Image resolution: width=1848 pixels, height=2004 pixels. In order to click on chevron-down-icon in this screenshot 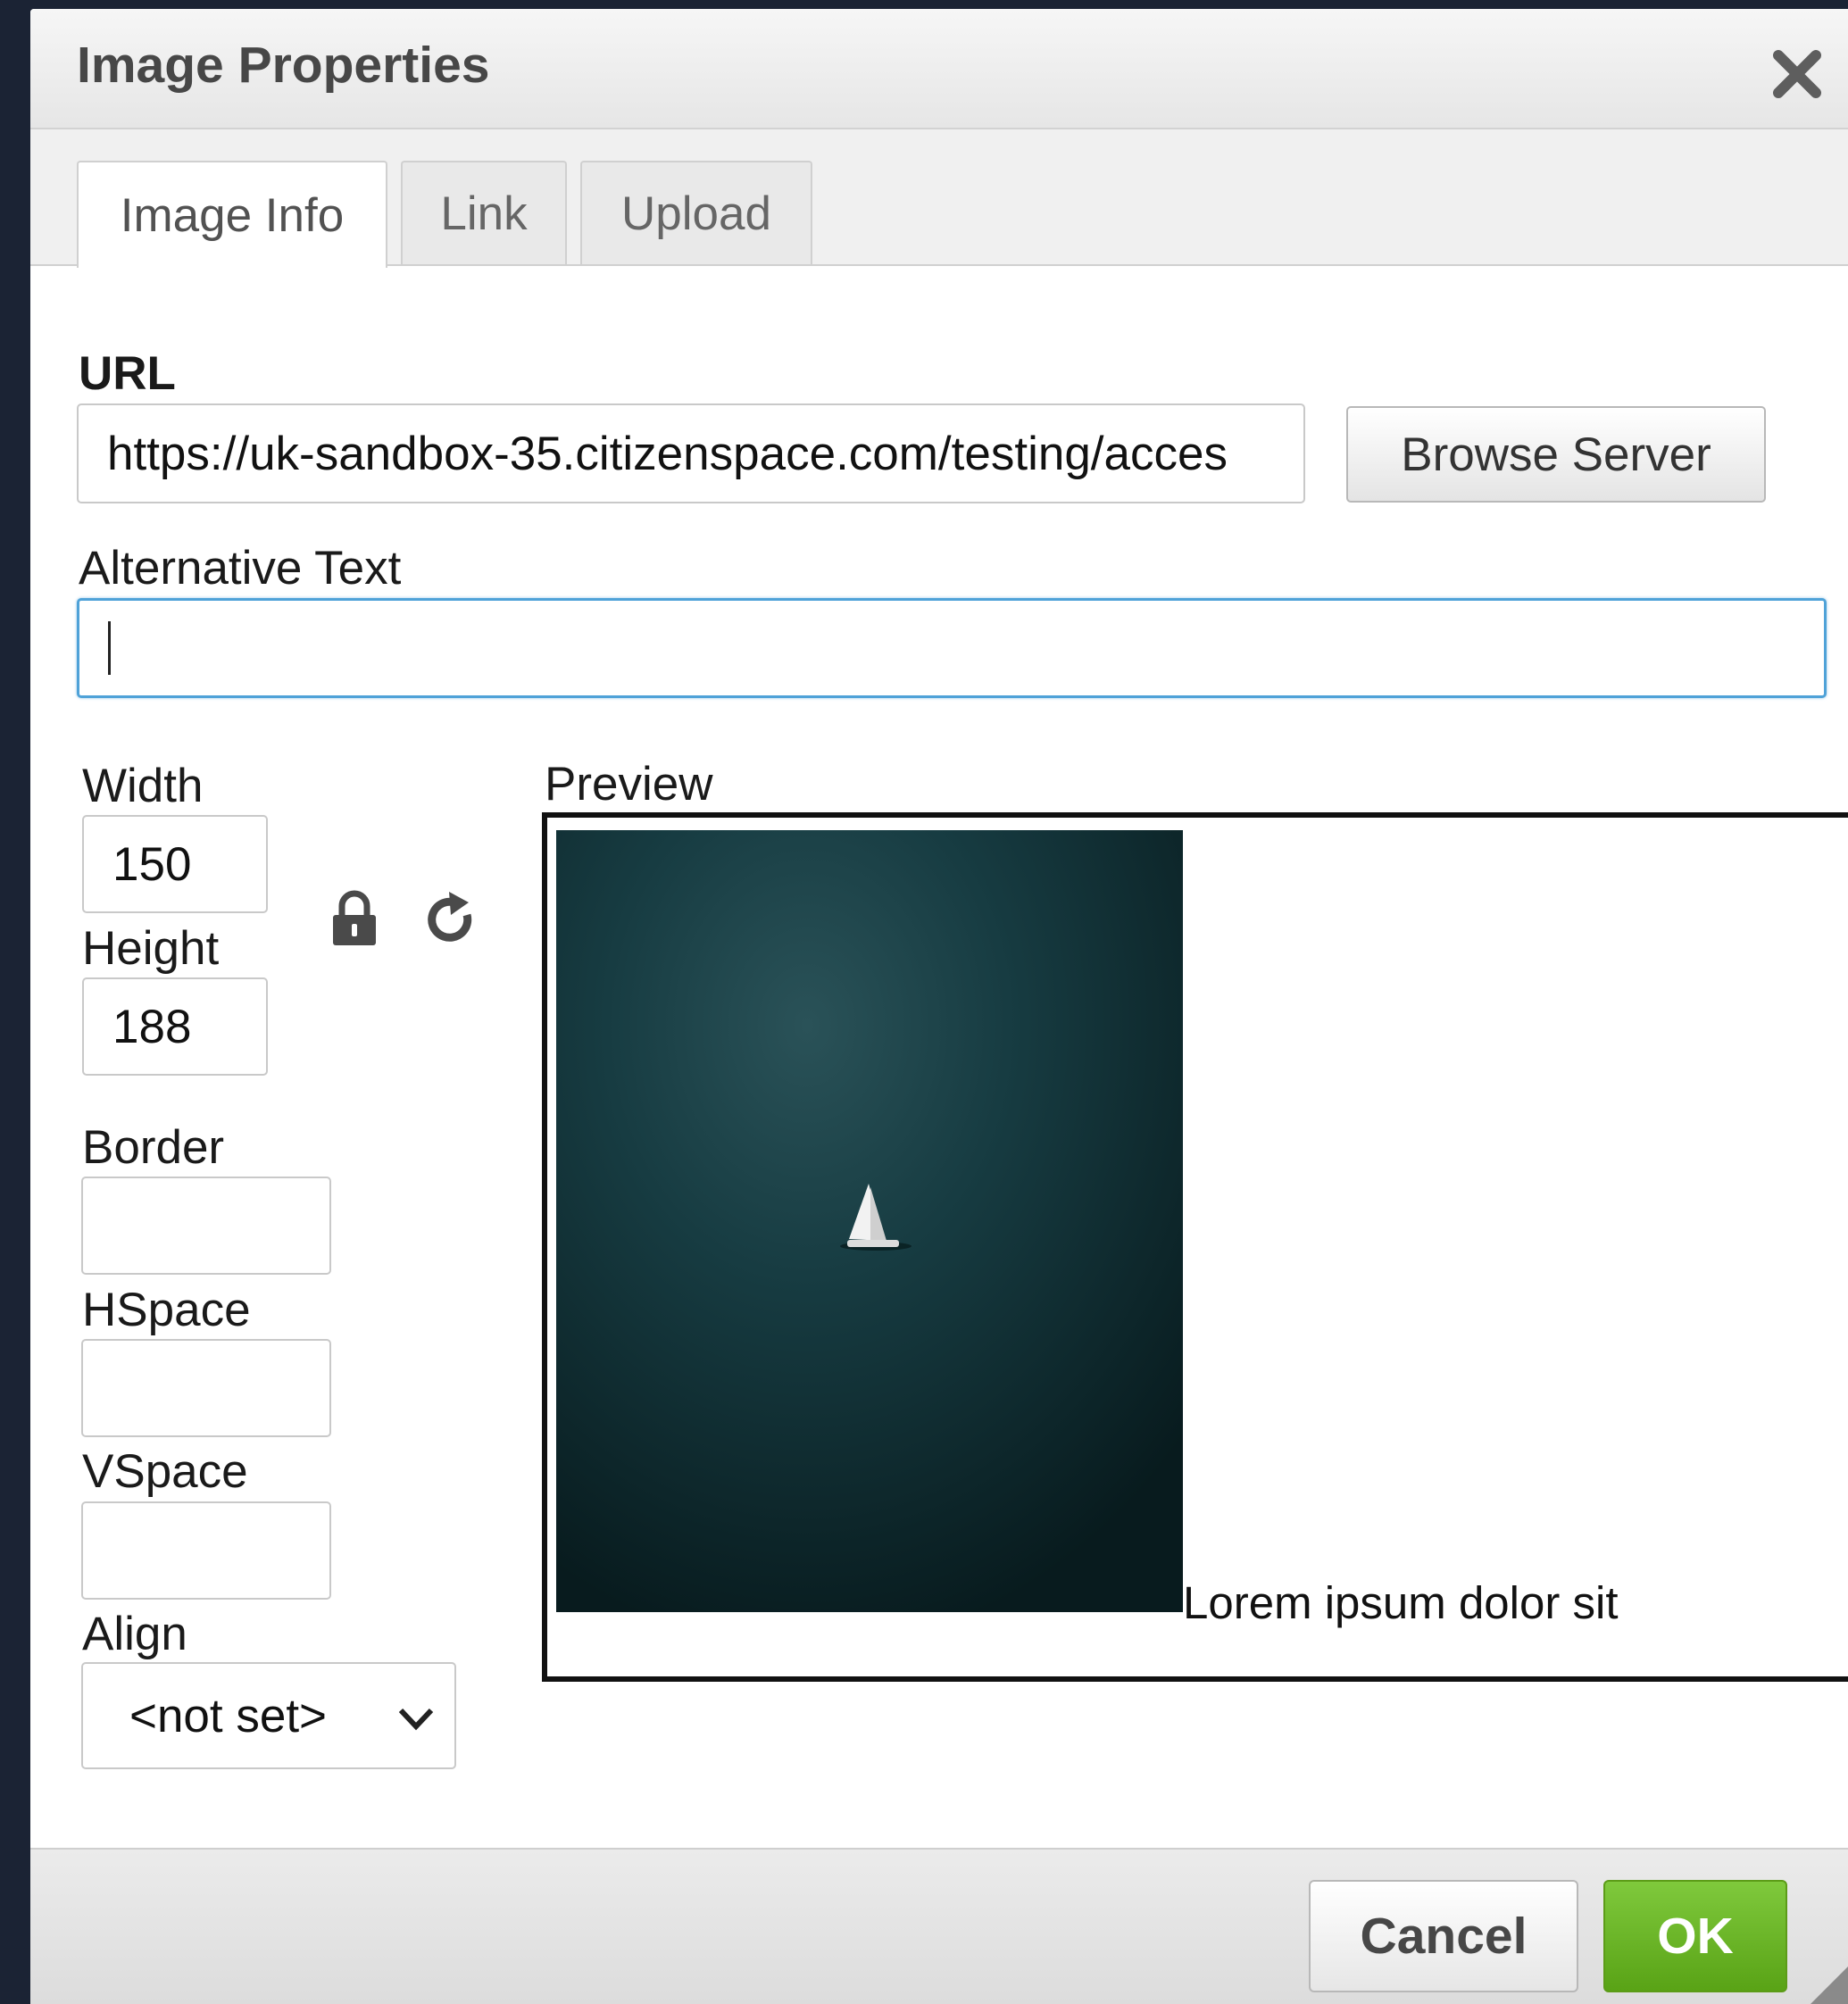, I will do `click(416, 1718)`.